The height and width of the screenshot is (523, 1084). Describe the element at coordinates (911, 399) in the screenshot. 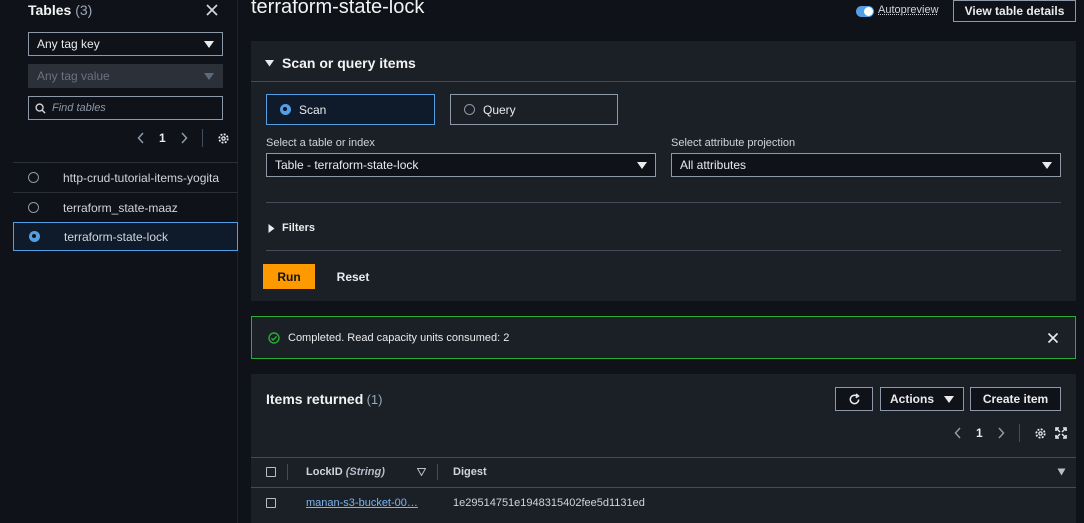

I see `actions-label: Actions` at that location.